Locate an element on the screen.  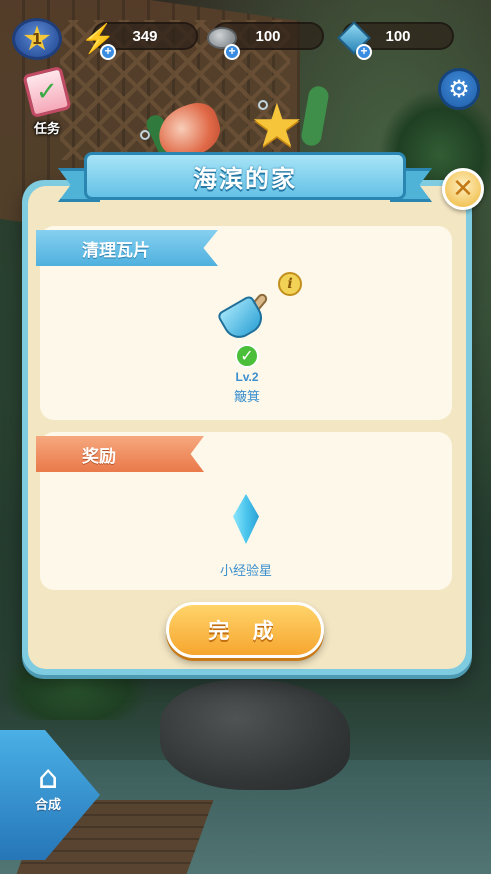
checkmark-icon: ✓ is located at coordinates (247, 356).